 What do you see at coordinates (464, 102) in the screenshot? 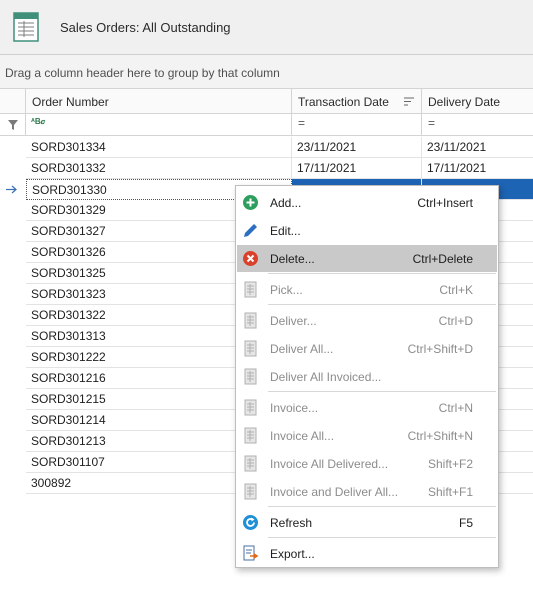
I see `column-header-label: Delivery Date` at bounding box center [464, 102].